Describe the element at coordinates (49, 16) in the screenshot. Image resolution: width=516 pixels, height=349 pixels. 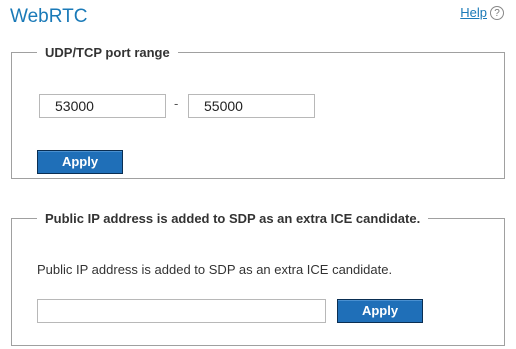
I see `page-title: WebRTC` at that location.